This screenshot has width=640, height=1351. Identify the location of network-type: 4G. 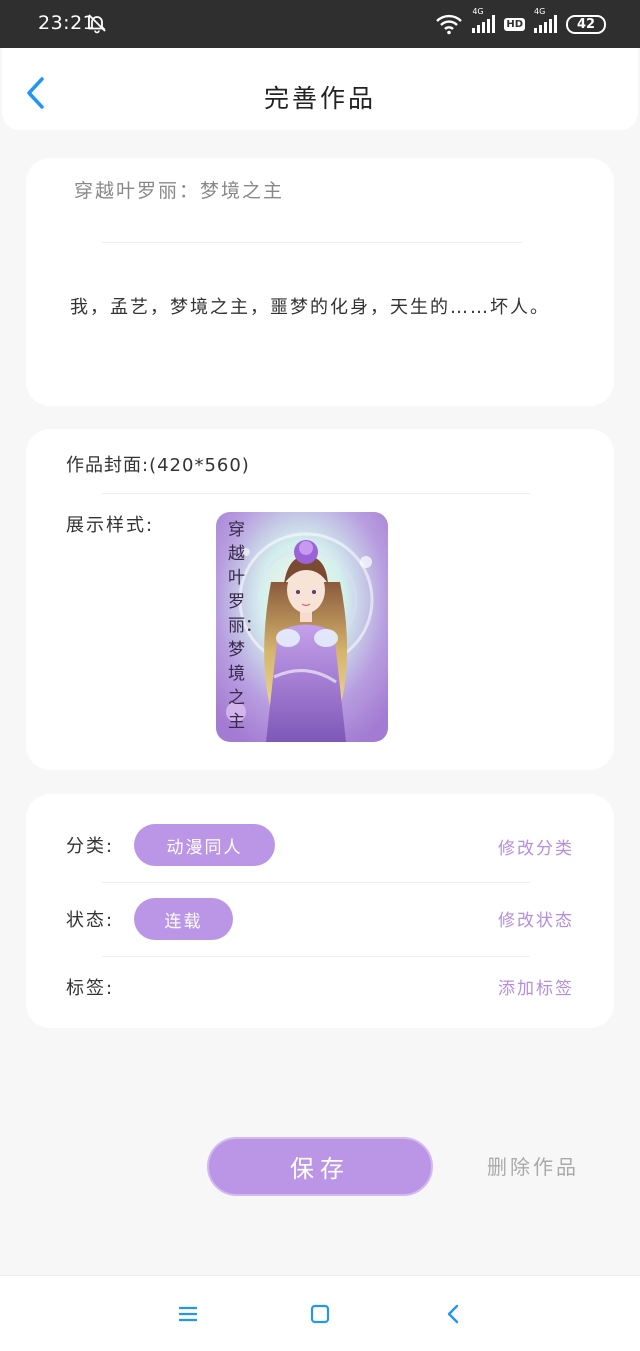
(478, 11).